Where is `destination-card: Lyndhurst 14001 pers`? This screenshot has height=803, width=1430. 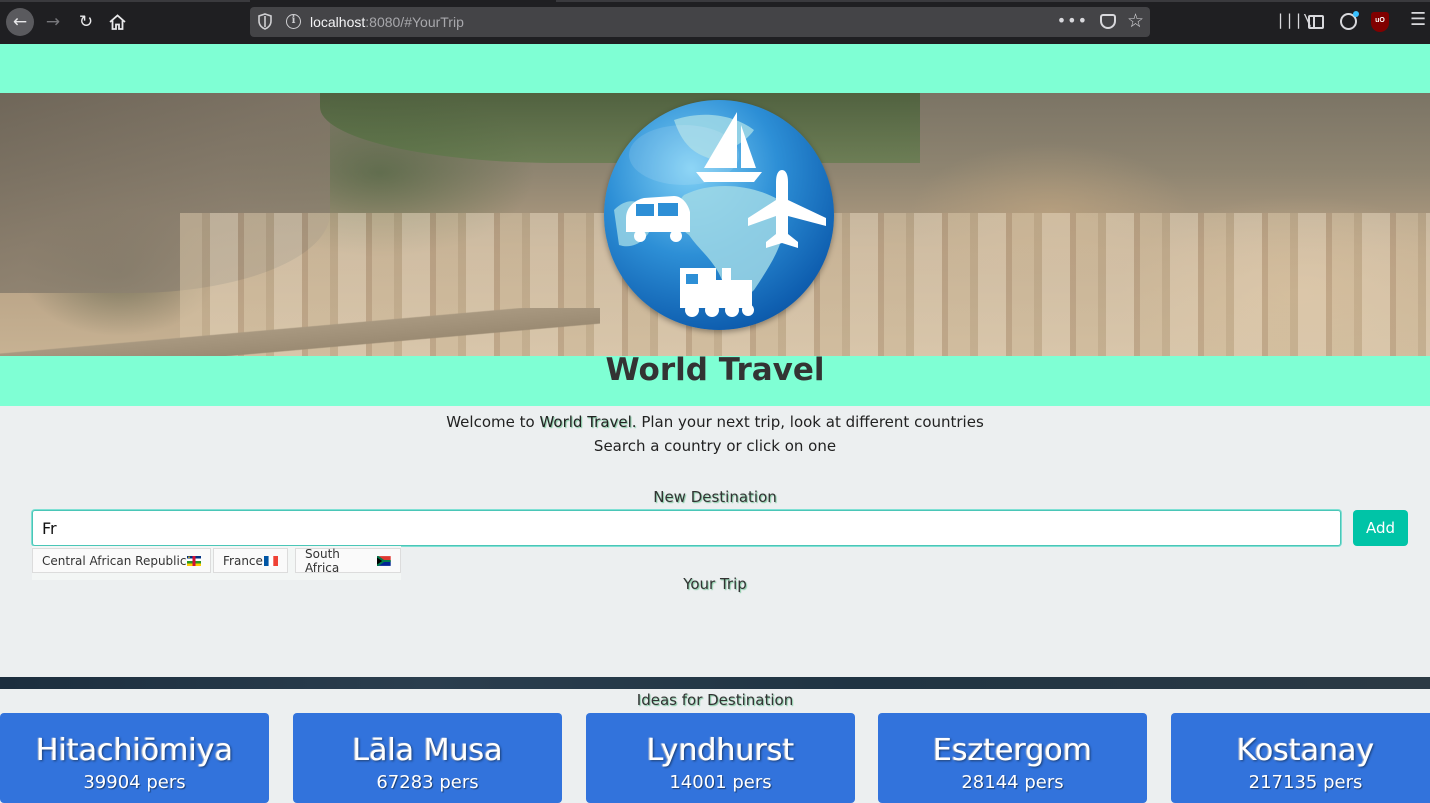 destination-card: Lyndhurst 14001 pers is located at coordinates (720, 758).